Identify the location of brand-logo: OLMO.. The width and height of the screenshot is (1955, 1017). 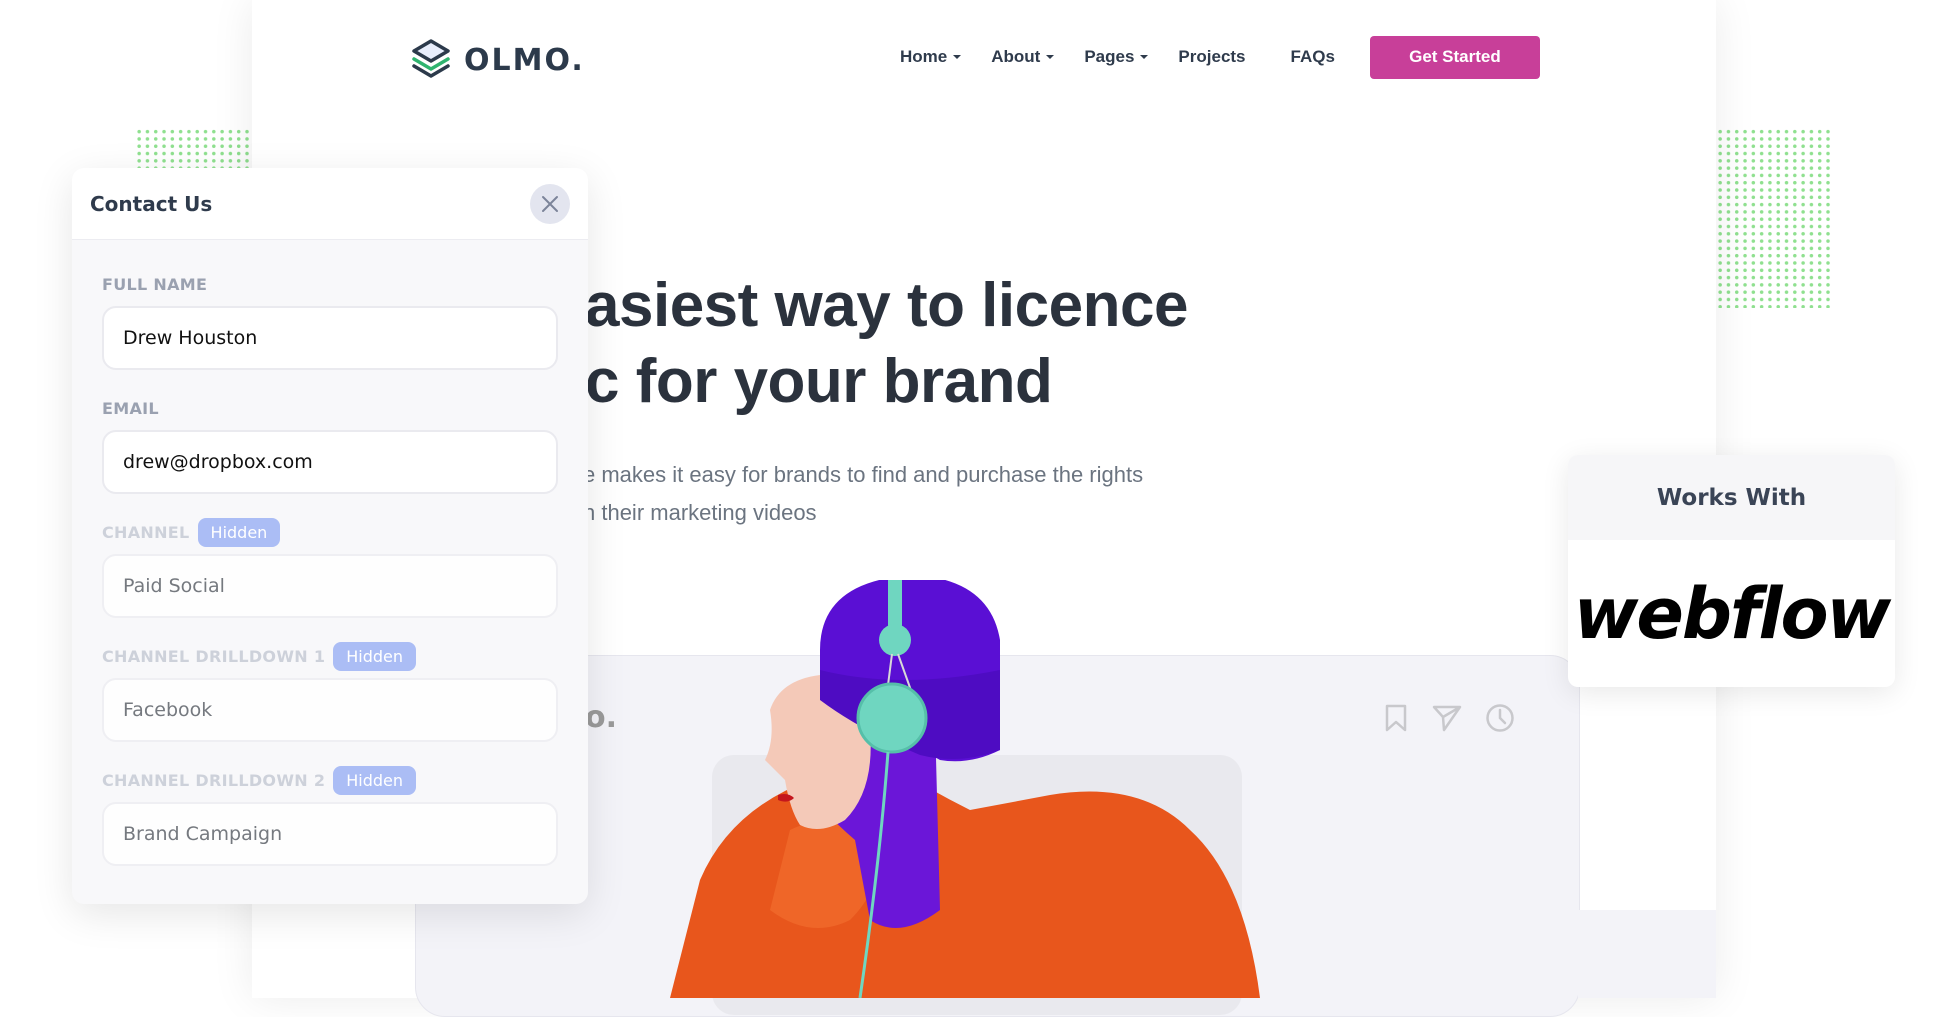
(497, 60).